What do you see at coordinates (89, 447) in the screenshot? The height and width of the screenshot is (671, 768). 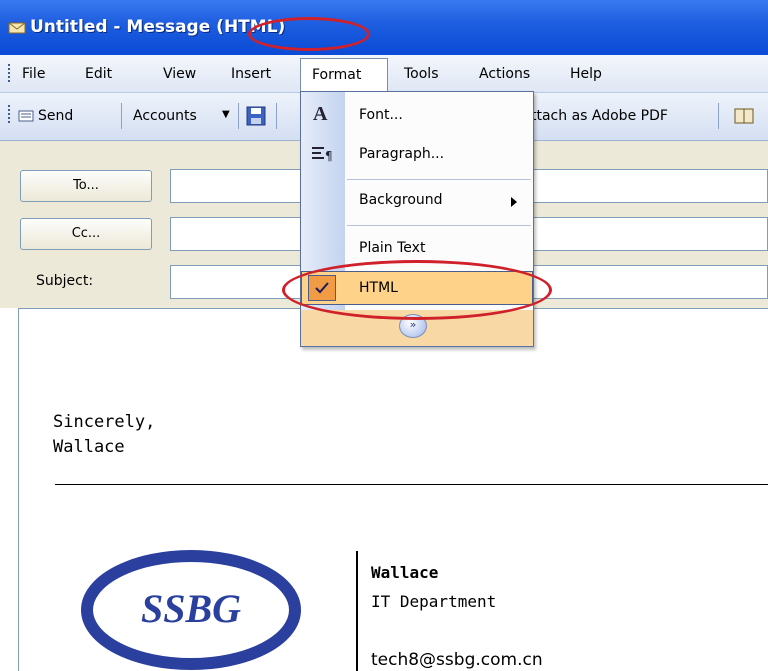 I see `signature-first-name: Wallace` at bounding box center [89, 447].